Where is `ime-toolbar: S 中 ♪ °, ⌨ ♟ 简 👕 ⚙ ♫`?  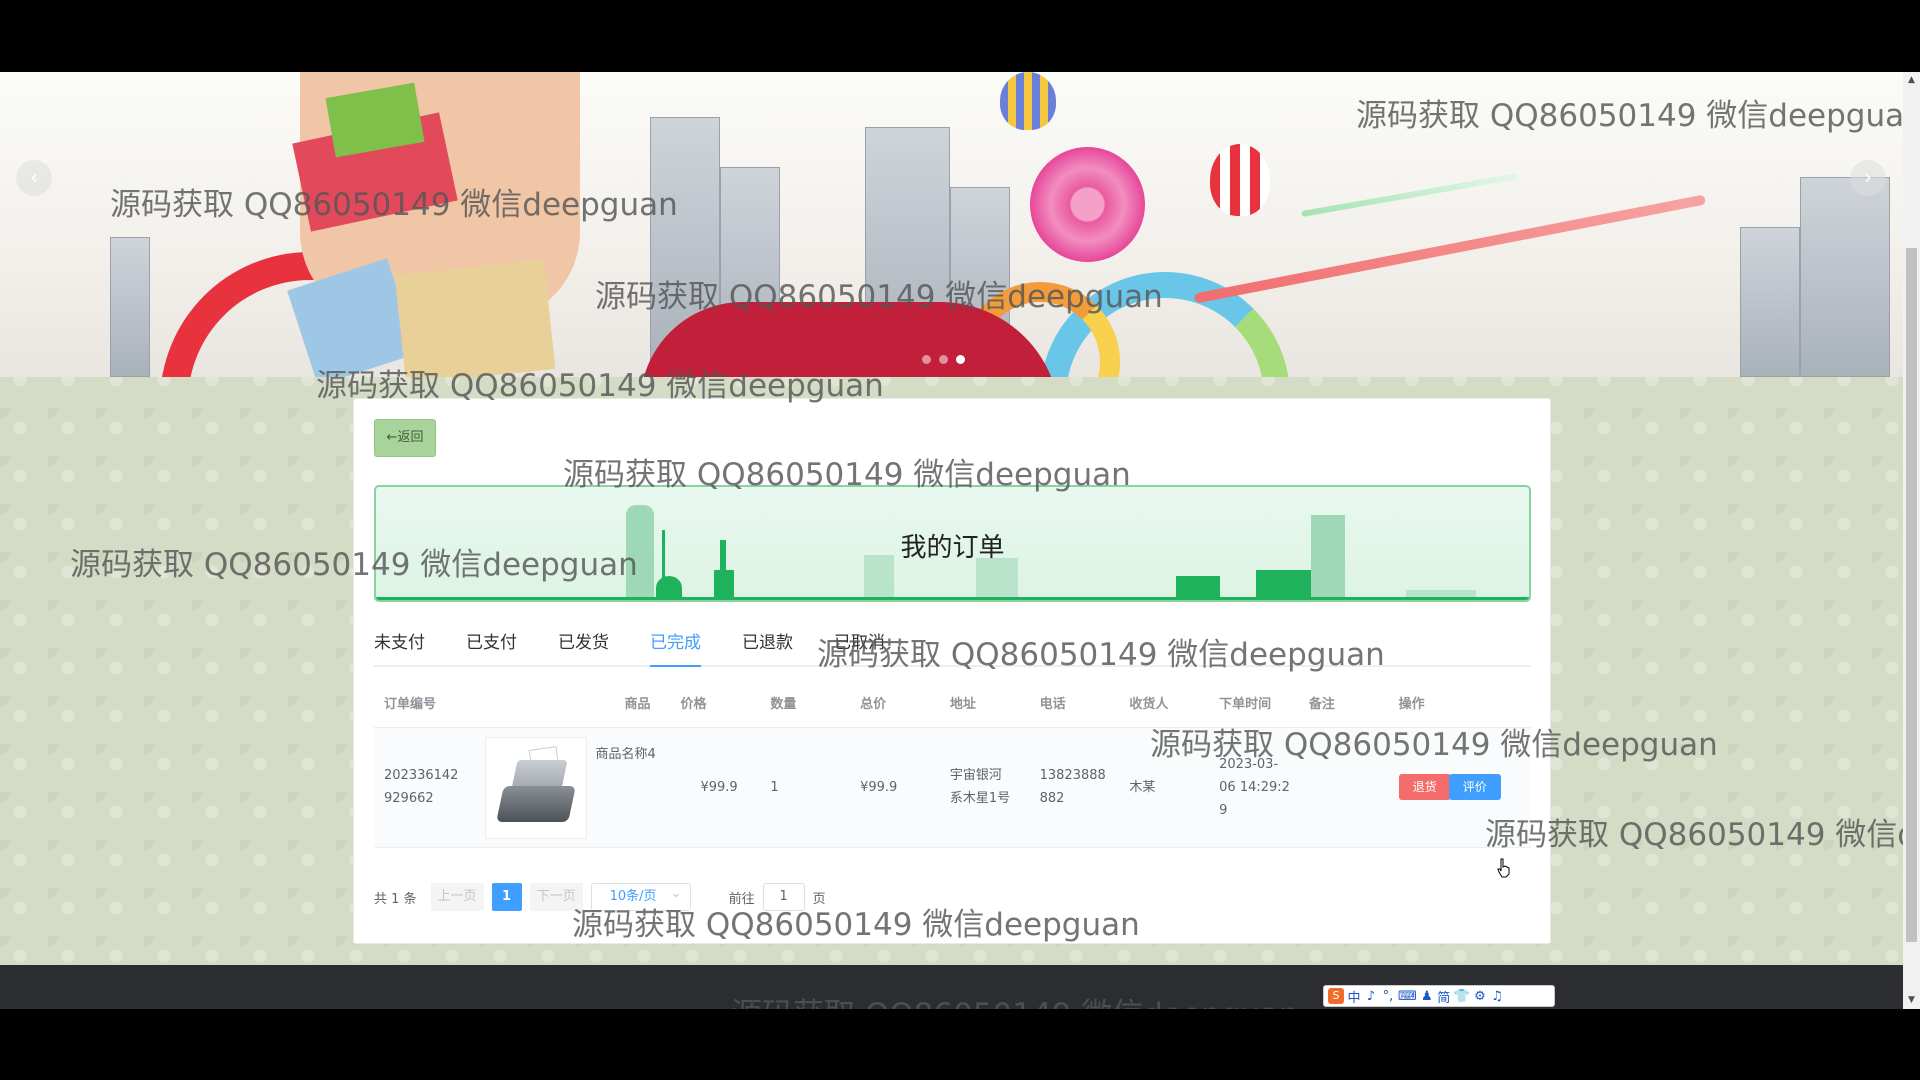 ime-toolbar: S 中 ♪ °, ⌨ ♟ 简 👕 ⚙ ♫ is located at coordinates (1439, 996).